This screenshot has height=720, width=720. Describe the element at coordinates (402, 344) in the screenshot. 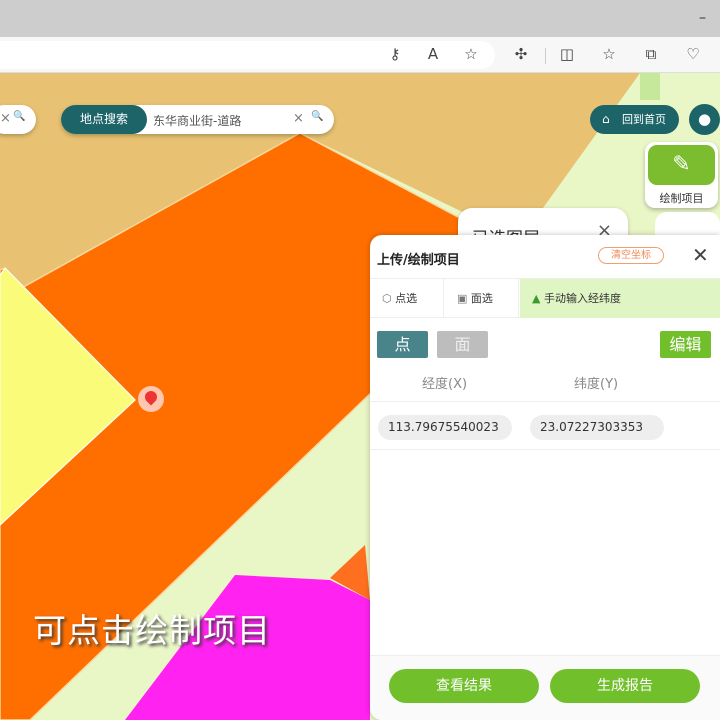

I see `mode-point-button: 点` at that location.